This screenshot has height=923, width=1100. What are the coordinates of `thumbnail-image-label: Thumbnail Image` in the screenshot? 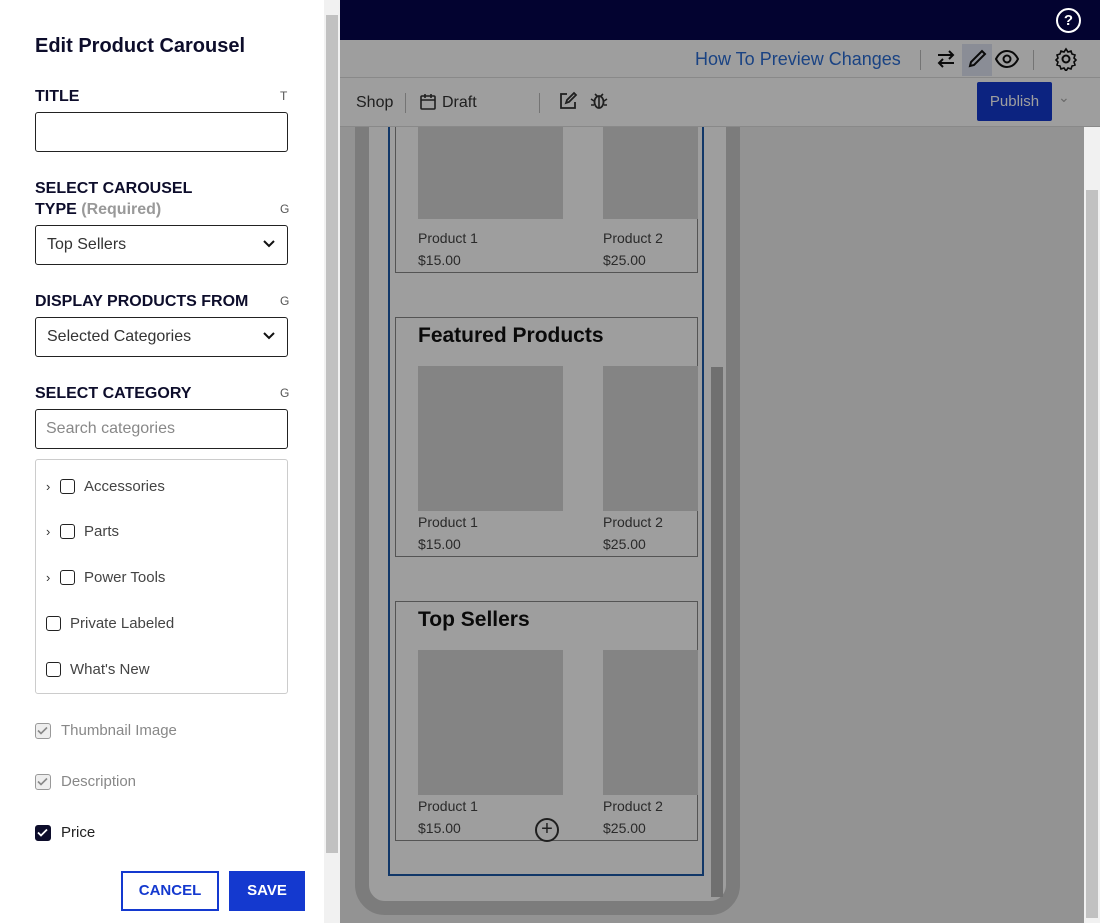 It's located at (119, 730).